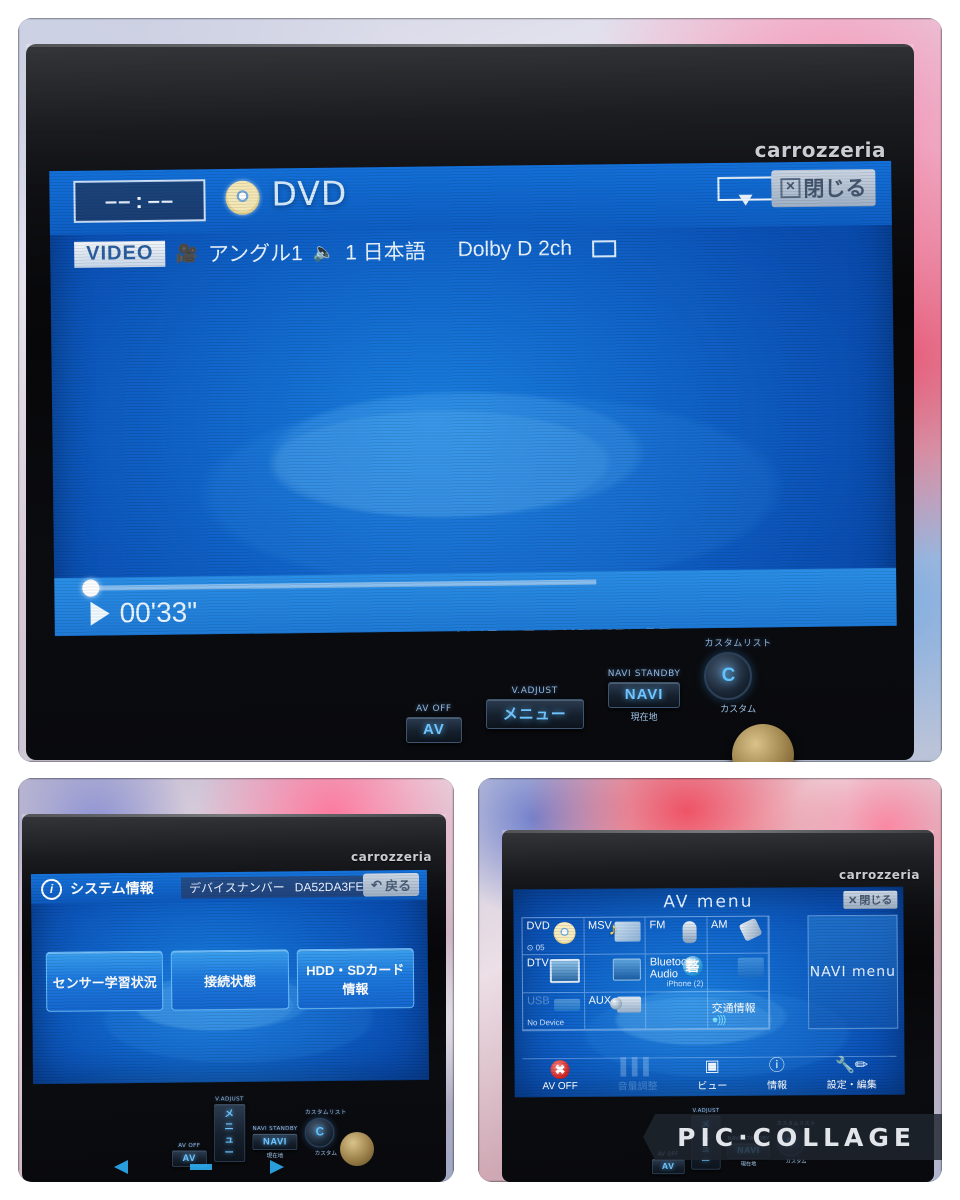 The height and width of the screenshot is (1200, 960). I want to click on hardware-caption-av-2: AV OFF, so click(189, 1145).